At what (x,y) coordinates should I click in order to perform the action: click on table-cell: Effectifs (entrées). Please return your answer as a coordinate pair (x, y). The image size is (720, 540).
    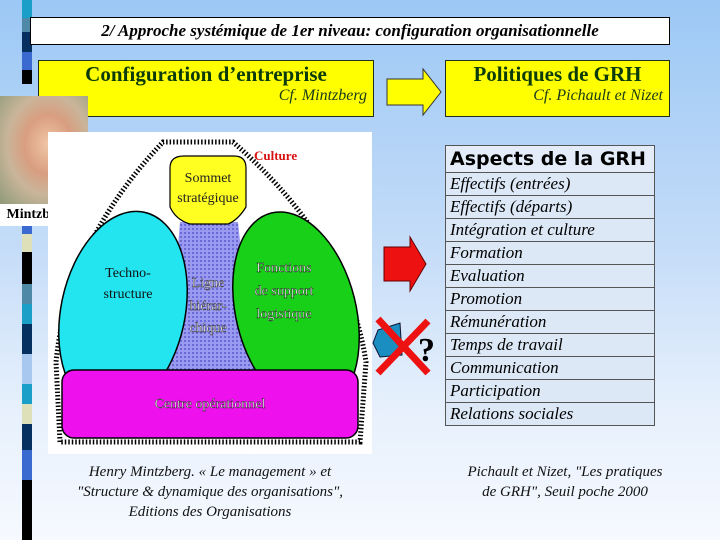
    Looking at the image, I should click on (550, 184).